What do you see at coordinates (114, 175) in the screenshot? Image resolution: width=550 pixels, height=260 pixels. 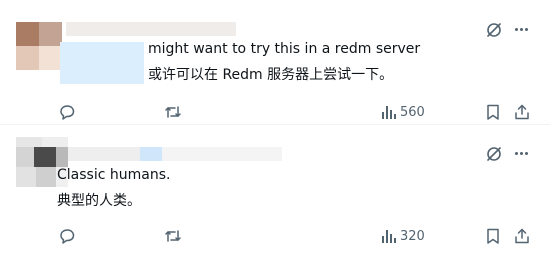 I see `tweet-text: Classic humans.` at bounding box center [114, 175].